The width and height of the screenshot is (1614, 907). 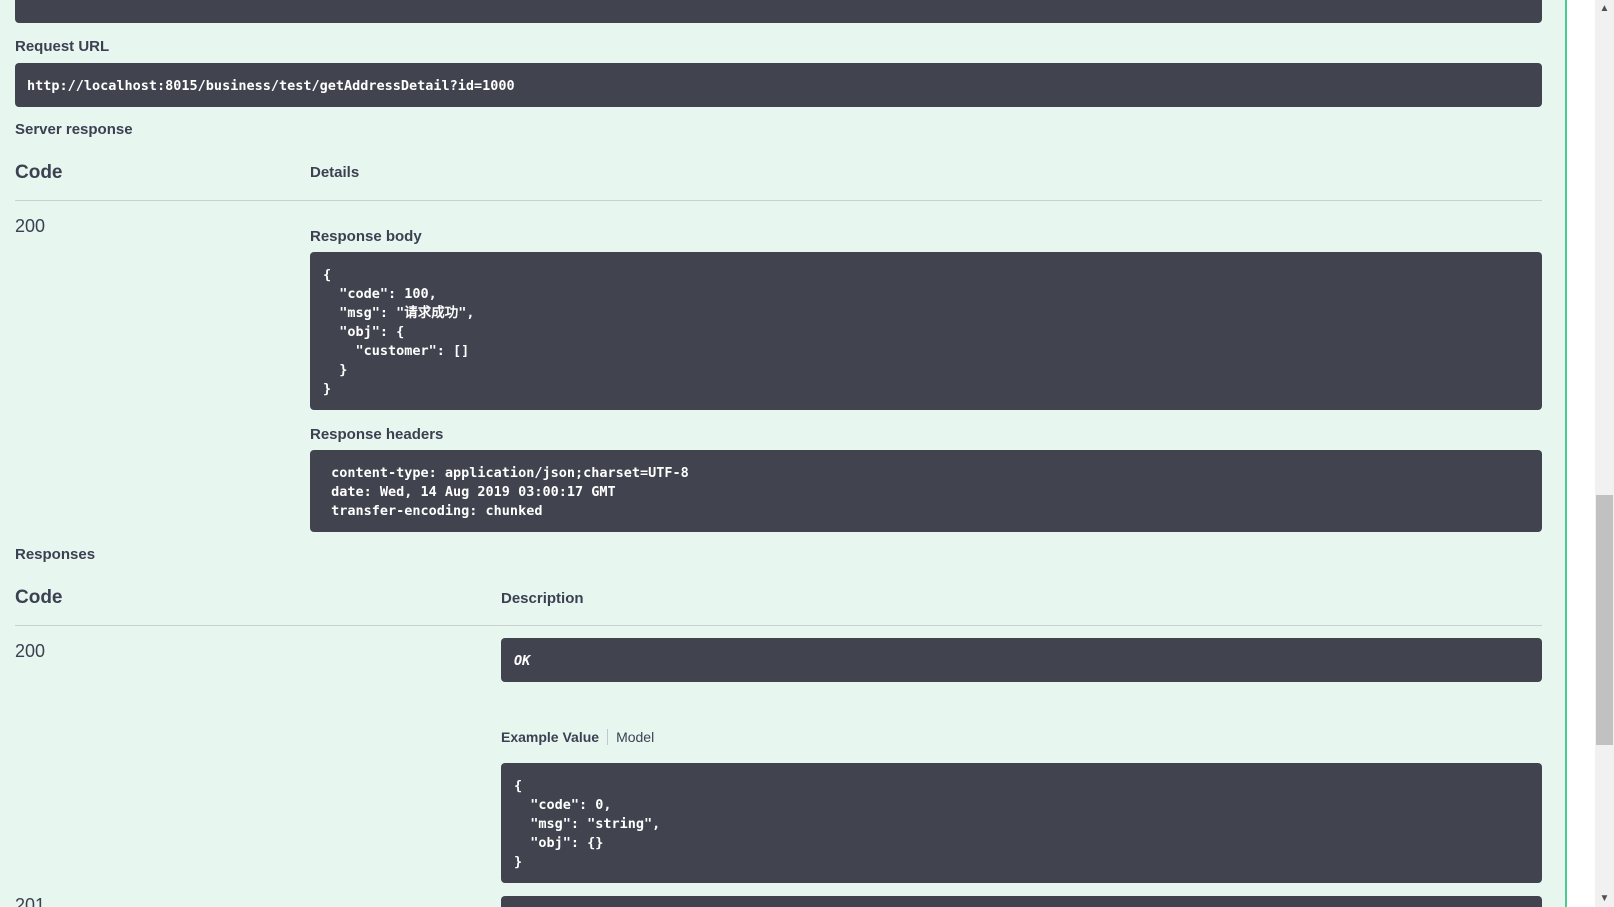 I want to click on responses-col-description: Description, so click(x=542, y=598).